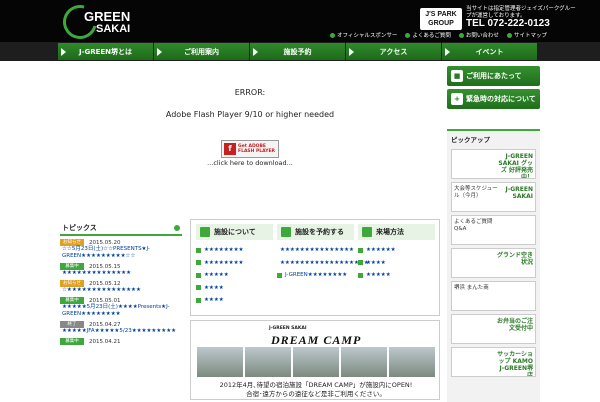  Describe the element at coordinates (105, 267) in the screenshot. I see `topic-date: 2015.05.15` at that location.